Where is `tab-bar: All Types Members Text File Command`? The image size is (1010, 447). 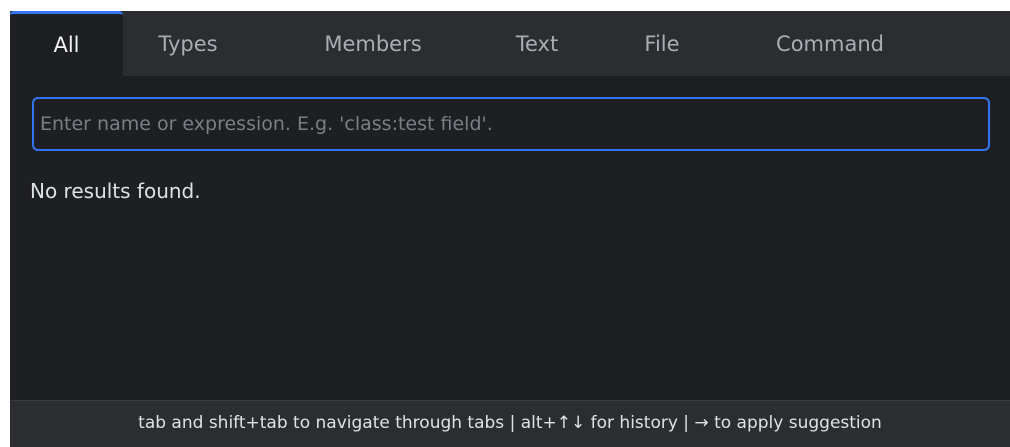 tab-bar: All Types Members Text File Command is located at coordinates (510, 43).